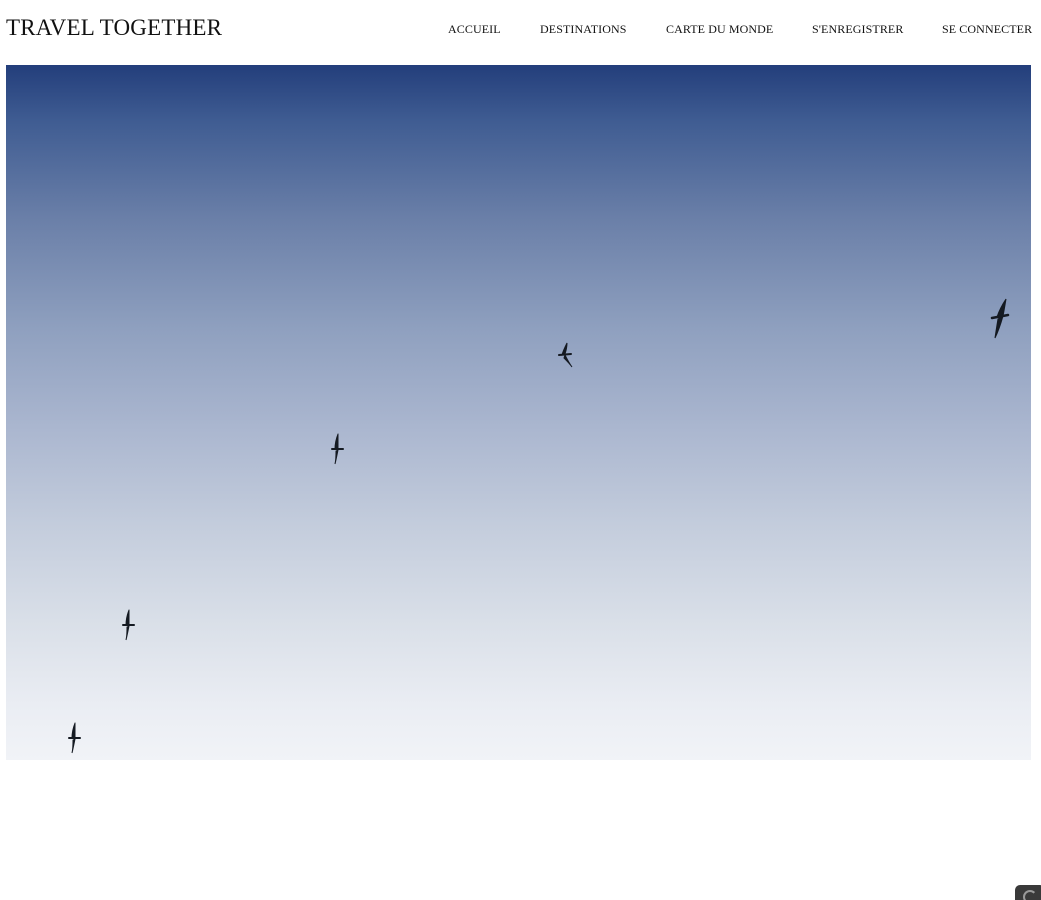 This screenshot has width=1041, height=900. What do you see at coordinates (719, 29) in the screenshot?
I see `nav-link-world-map: CARTE DU MONDE` at bounding box center [719, 29].